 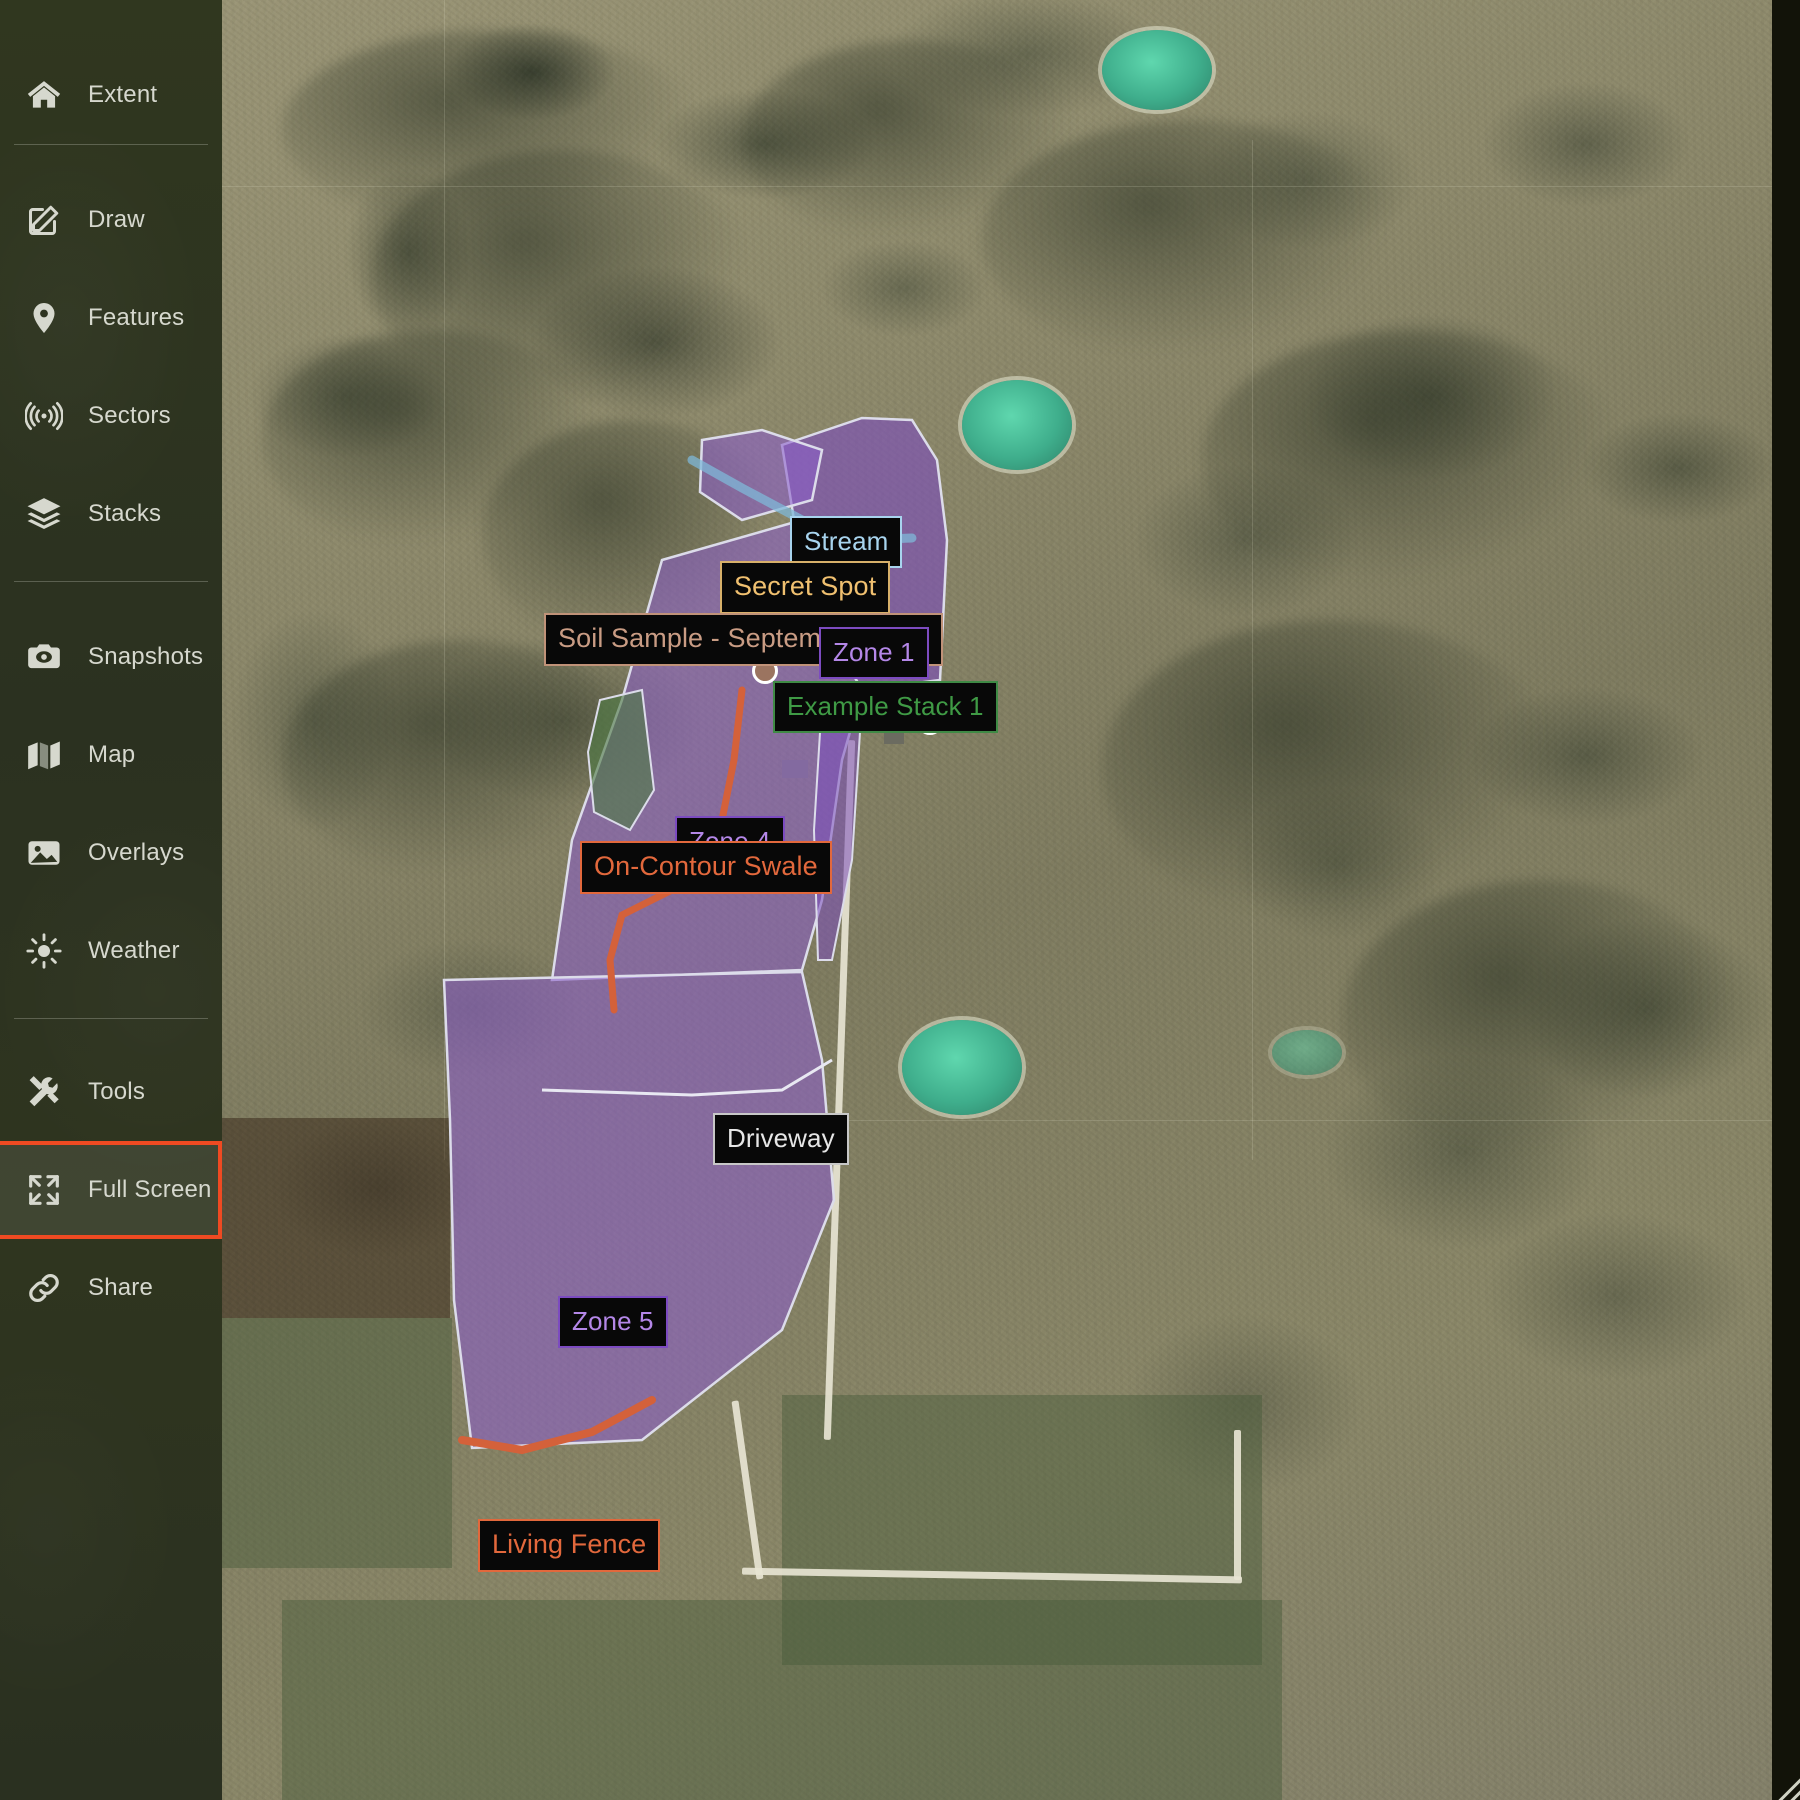 What do you see at coordinates (44, 1288) in the screenshot?
I see `link-icon` at bounding box center [44, 1288].